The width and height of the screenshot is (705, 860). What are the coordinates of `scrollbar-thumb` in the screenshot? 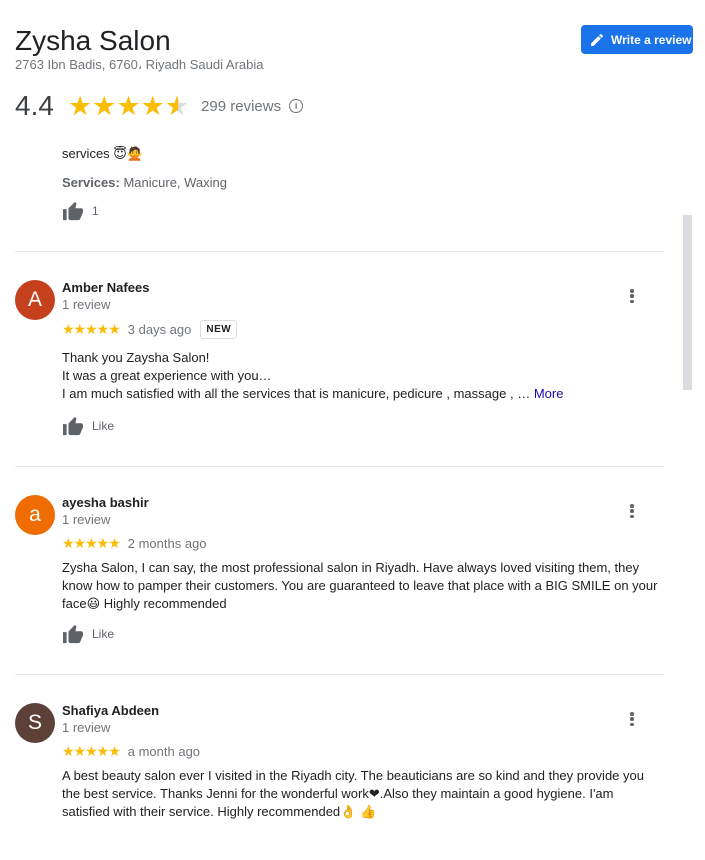 It's located at (687, 302).